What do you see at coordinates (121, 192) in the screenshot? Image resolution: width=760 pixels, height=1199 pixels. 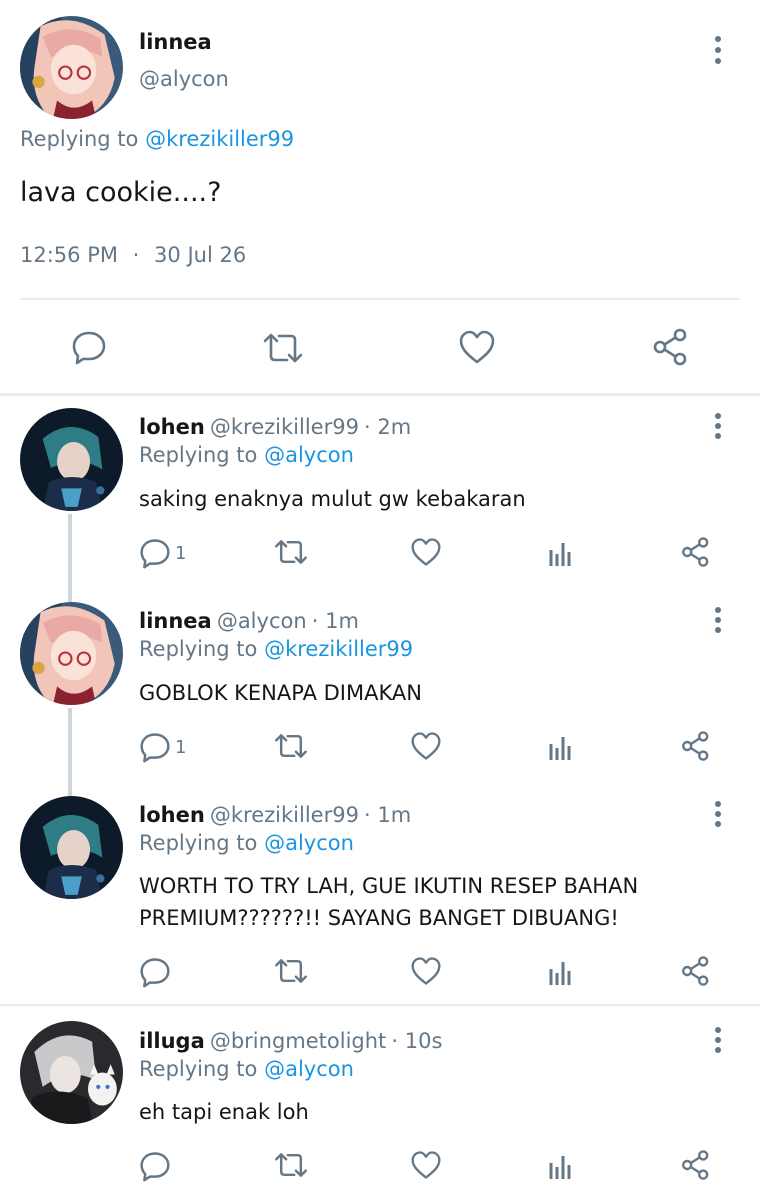 I see `main-tweet-text: lava cookie....?` at bounding box center [121, 192].